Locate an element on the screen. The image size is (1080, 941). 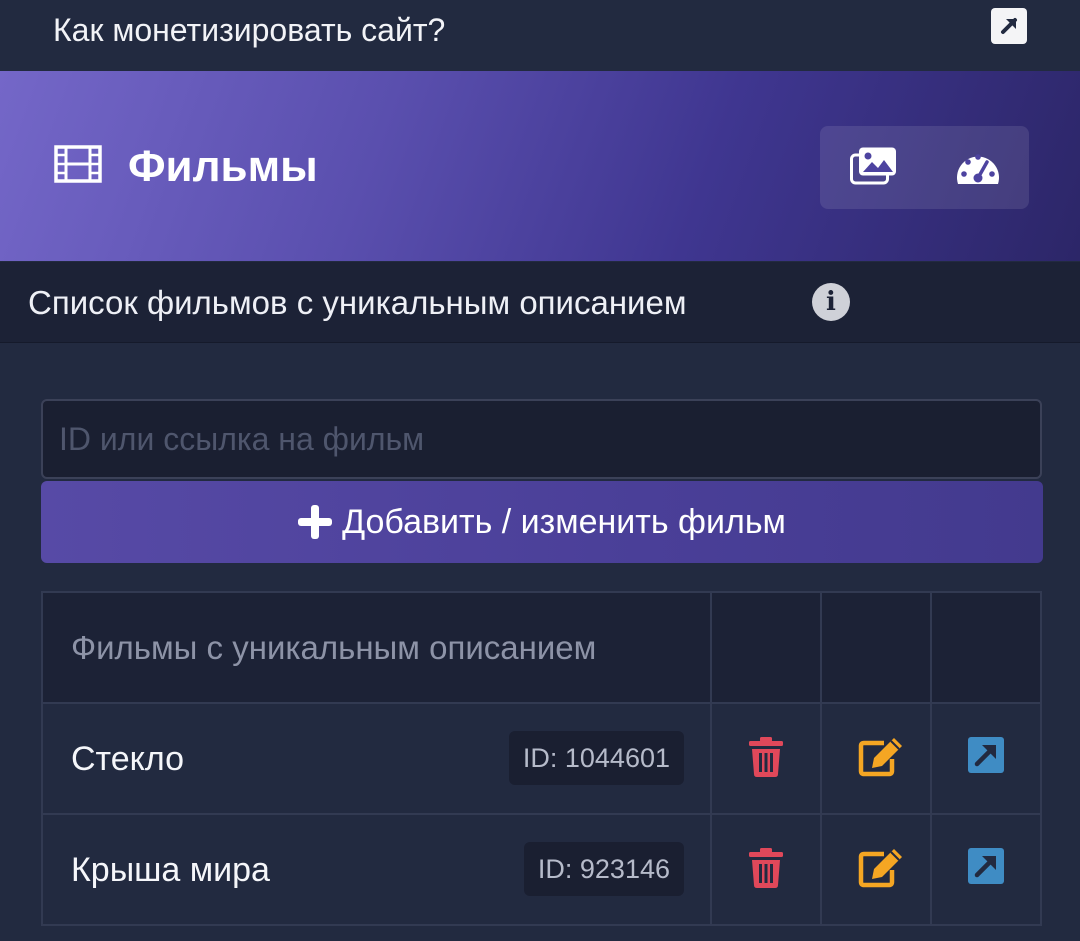
gallery-icon is located at coordinates (874, 168).